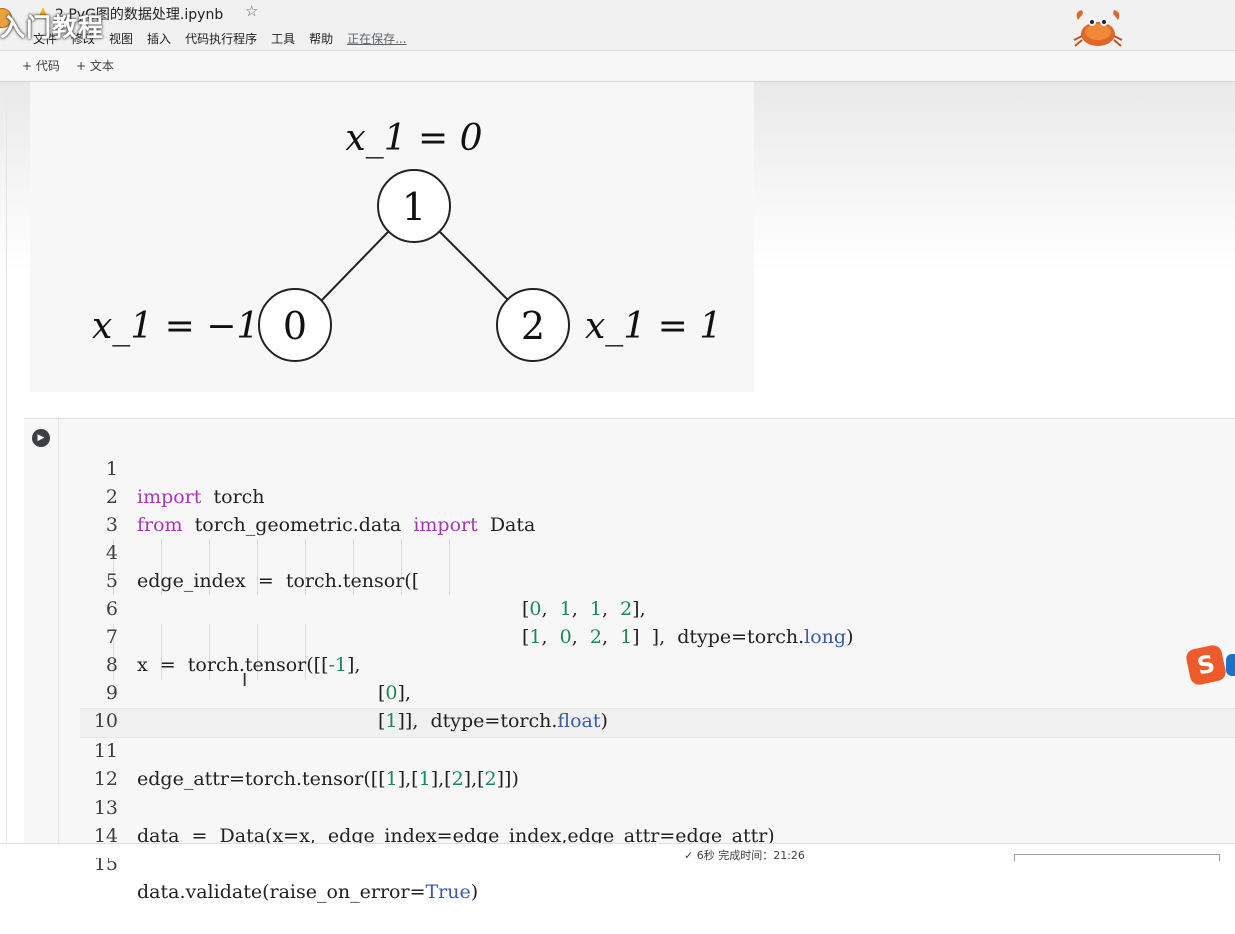  What do you see at coordinates (201, 497) in the screenshot?
I see `code-line-text: import torch` at bounding box center [201, 497].